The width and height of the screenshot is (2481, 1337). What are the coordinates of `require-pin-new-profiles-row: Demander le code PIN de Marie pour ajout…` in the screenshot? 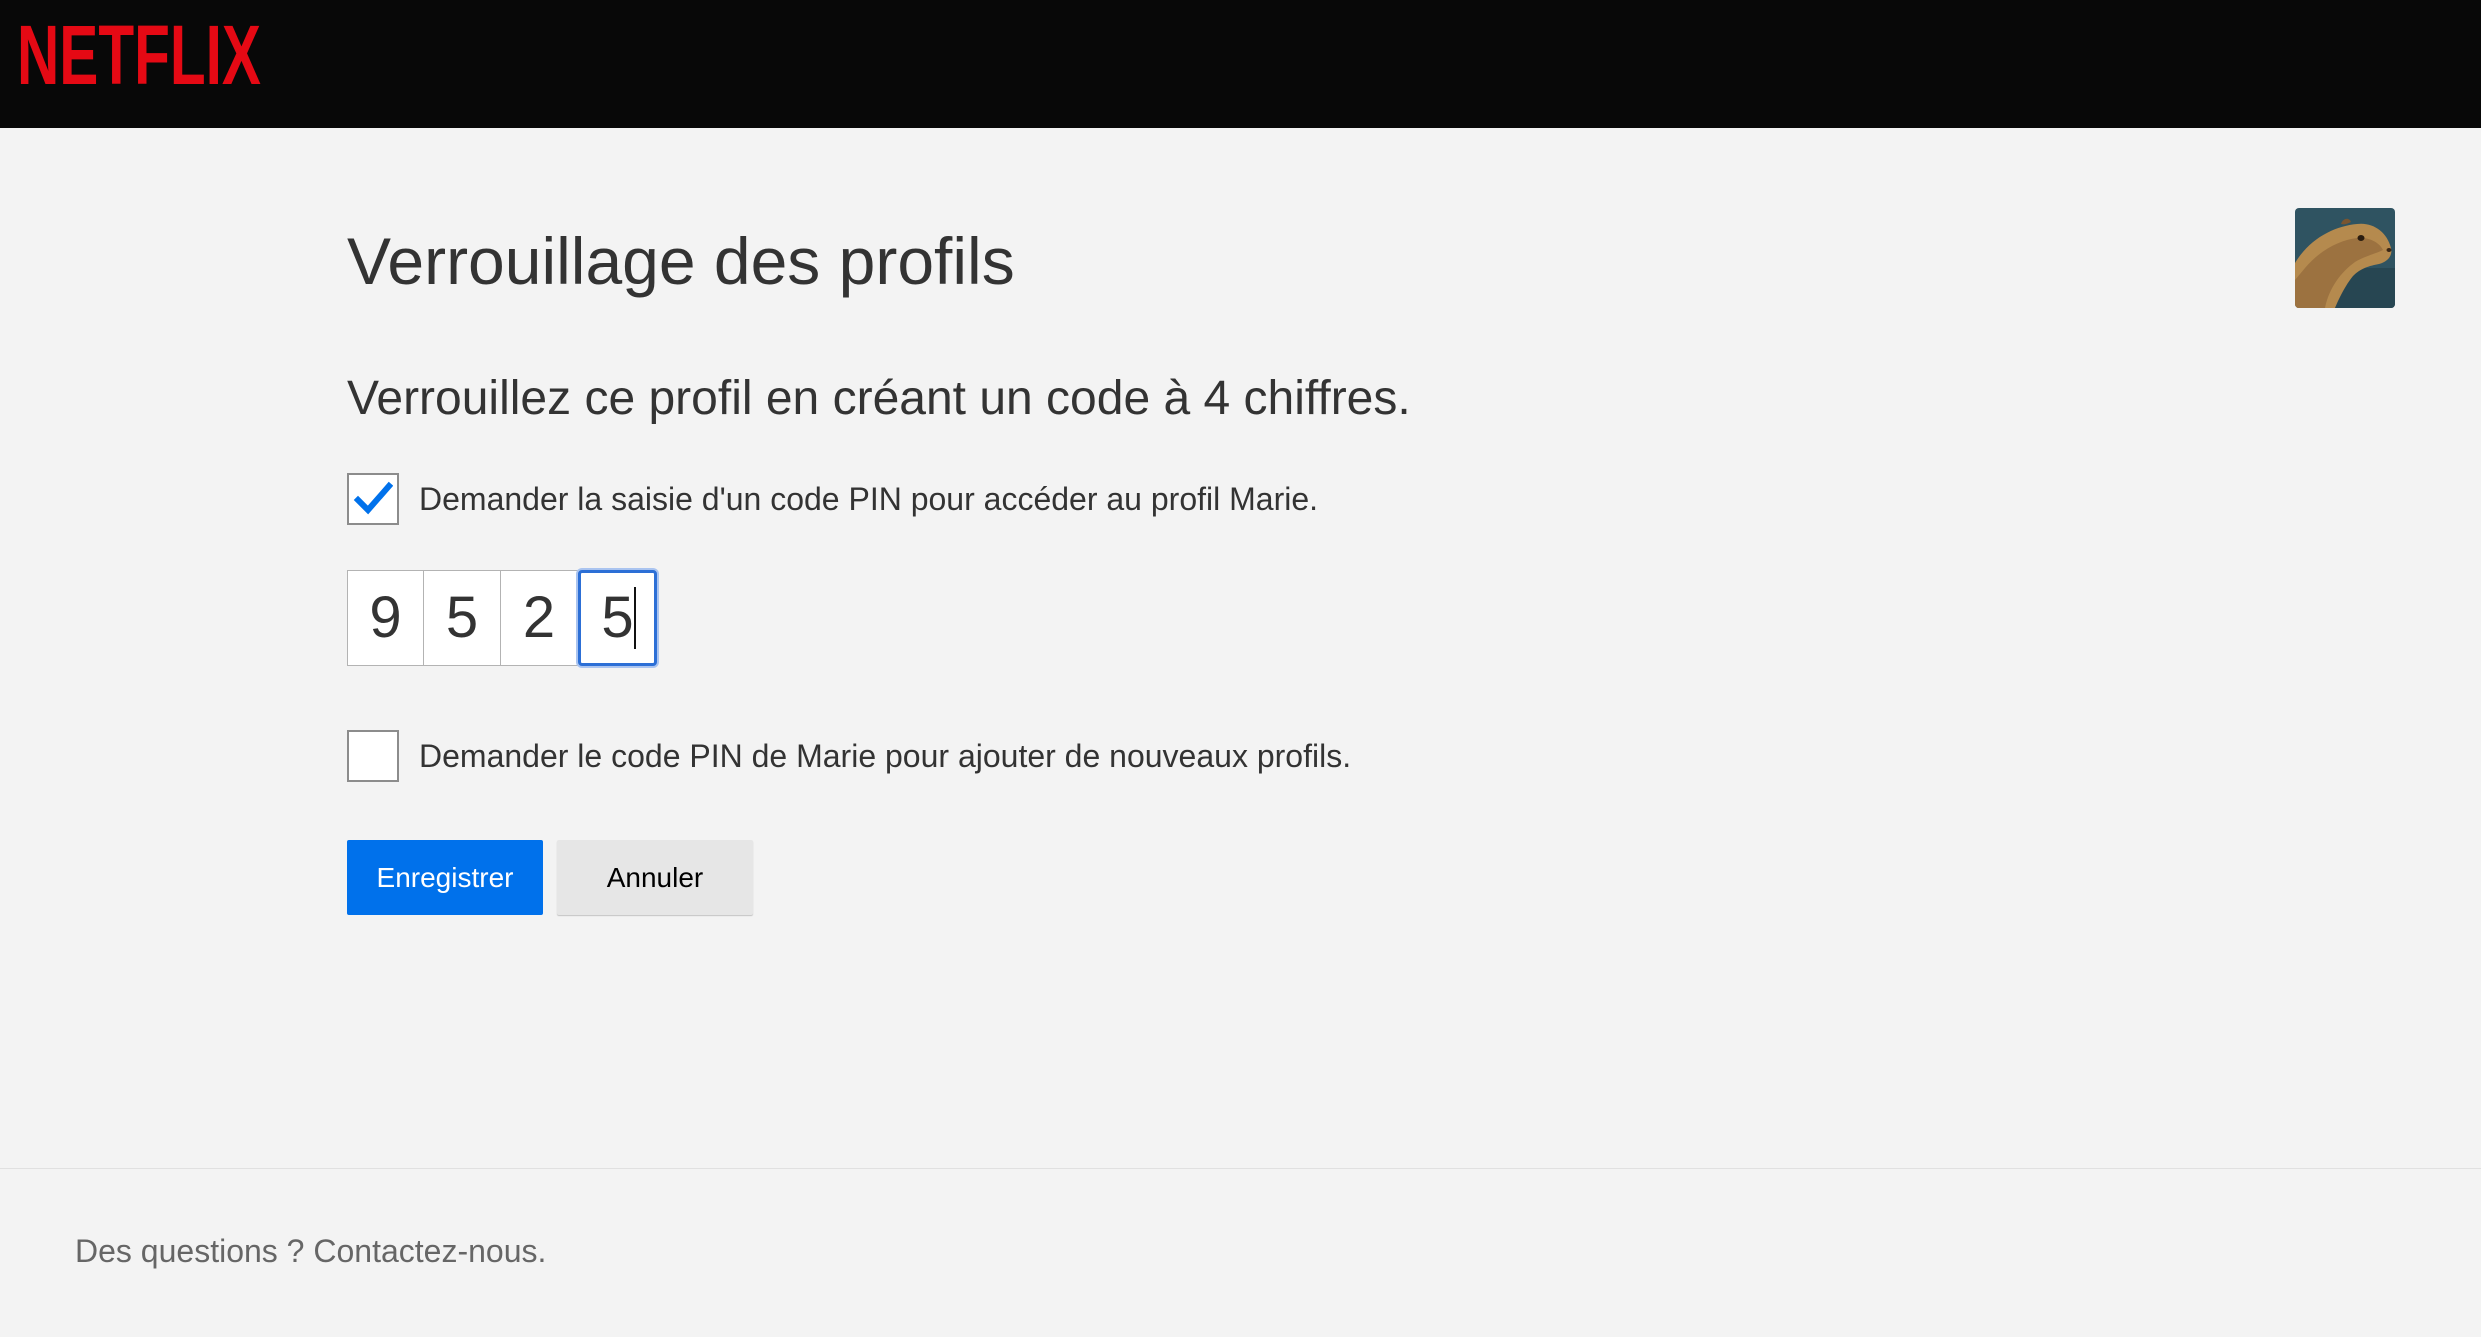 It's located at (849, 756).